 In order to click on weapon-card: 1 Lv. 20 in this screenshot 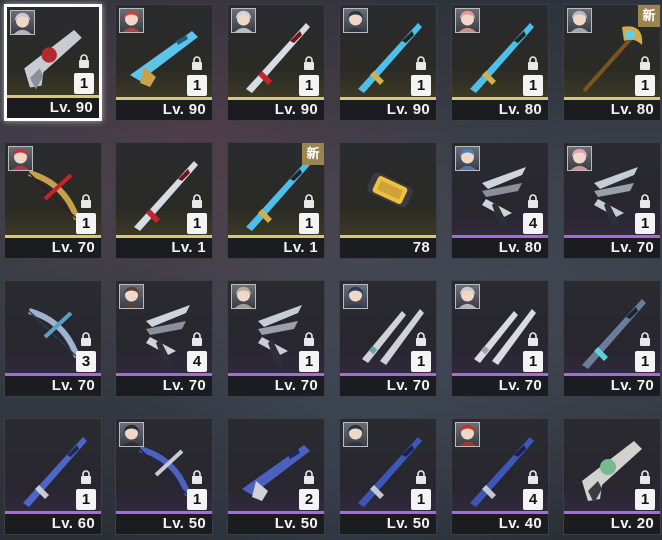, I will do `click(612, 476)`.